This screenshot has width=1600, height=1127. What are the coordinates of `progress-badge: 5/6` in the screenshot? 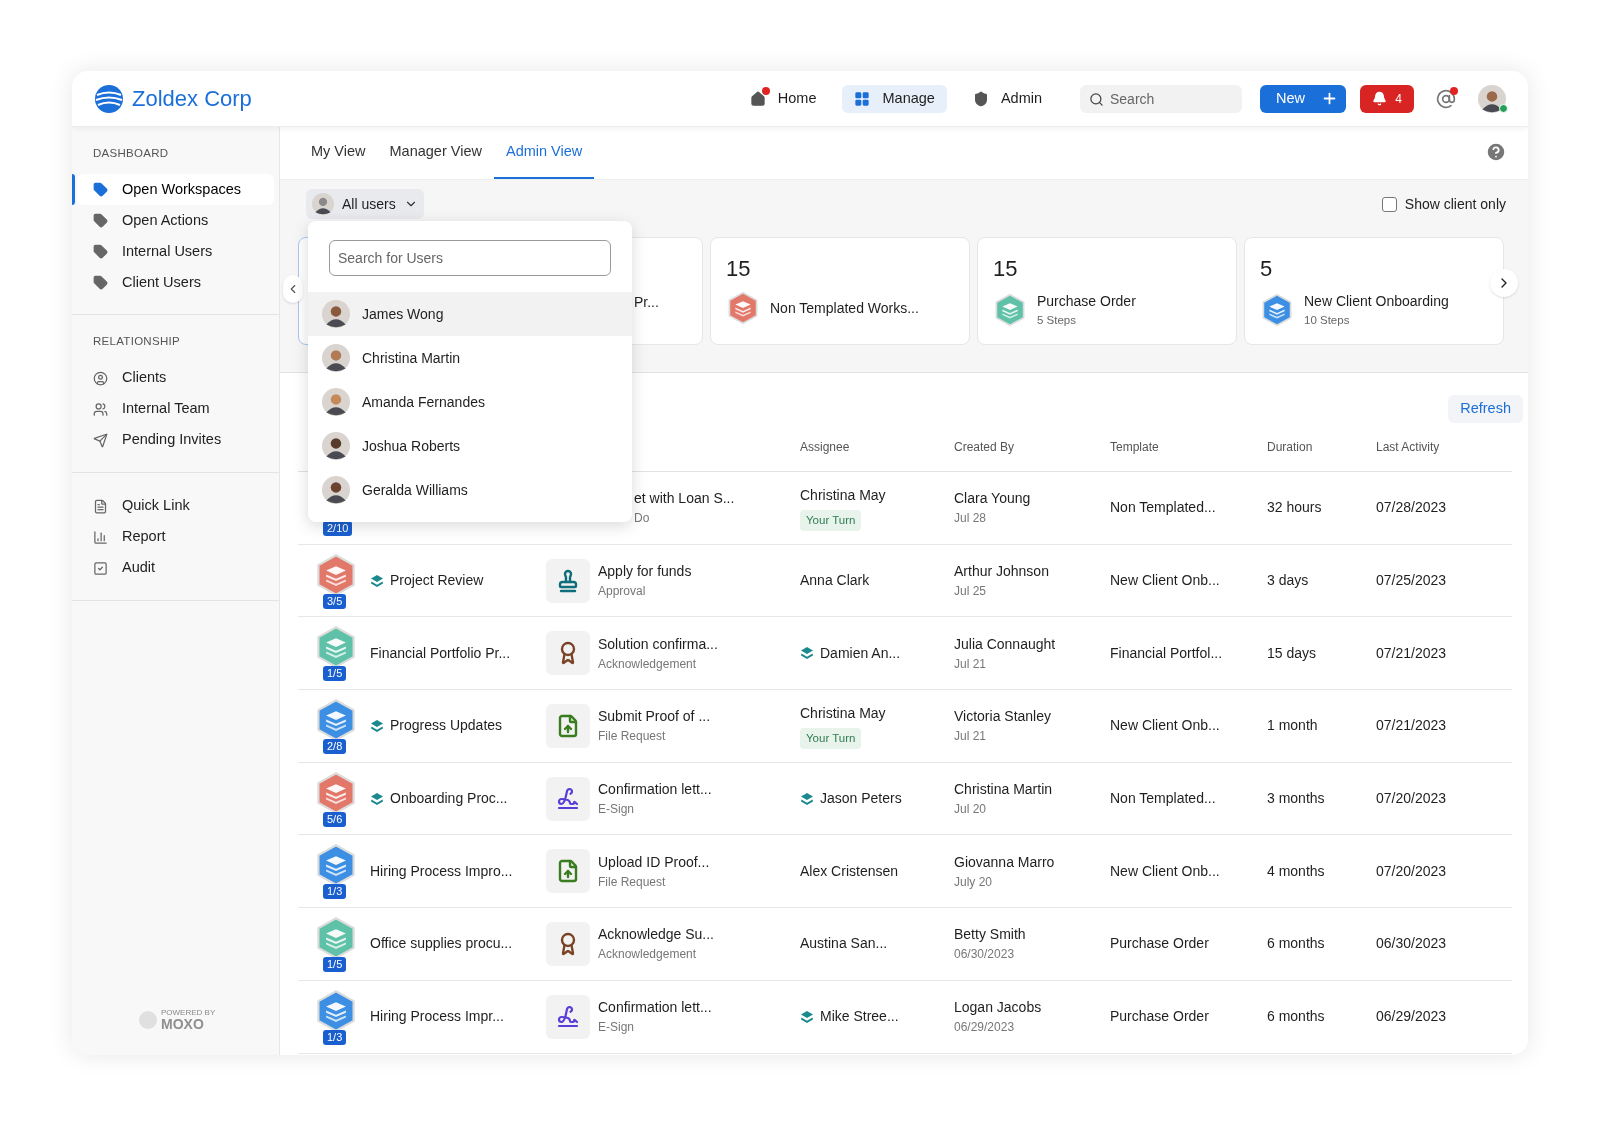 It's located at (335, 819).